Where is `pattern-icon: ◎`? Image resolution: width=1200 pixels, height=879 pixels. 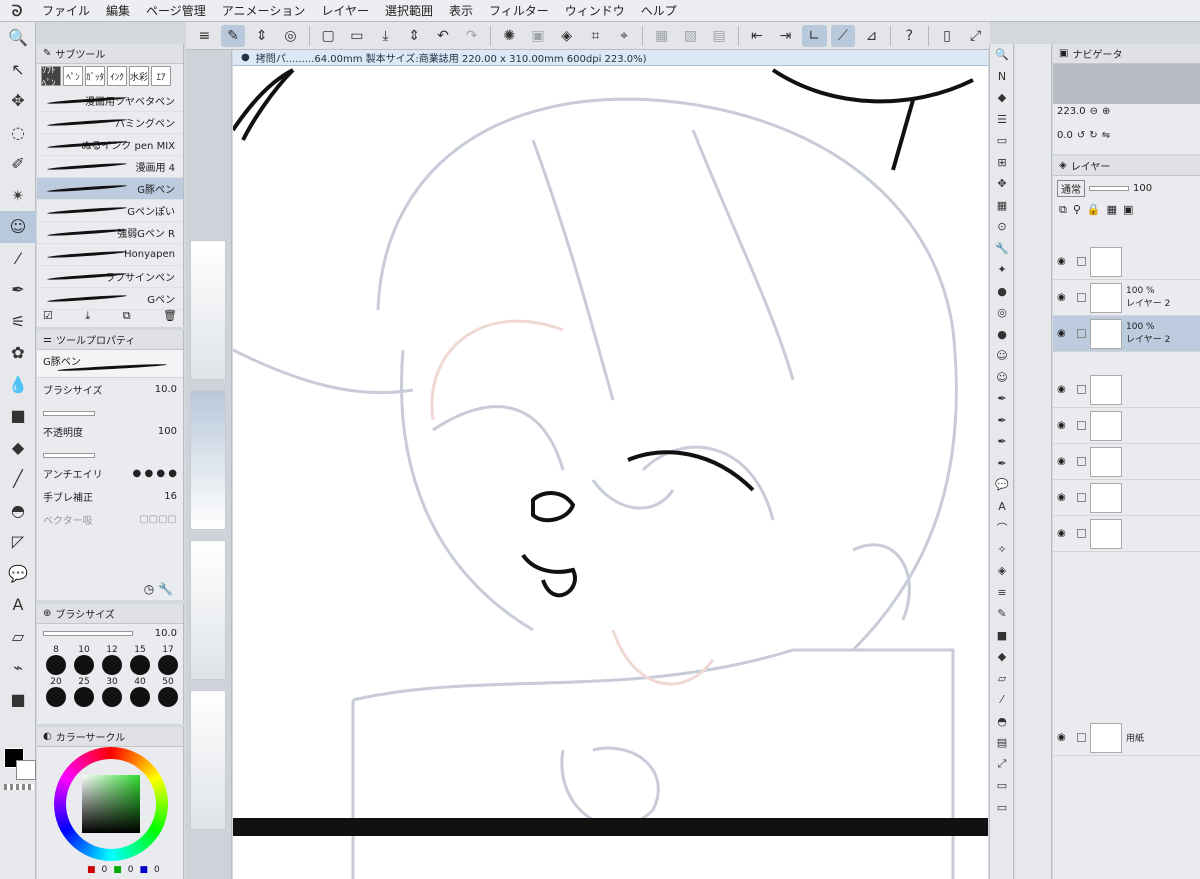
pattern-icon: ◎ is located at coordinates (1002, 313).